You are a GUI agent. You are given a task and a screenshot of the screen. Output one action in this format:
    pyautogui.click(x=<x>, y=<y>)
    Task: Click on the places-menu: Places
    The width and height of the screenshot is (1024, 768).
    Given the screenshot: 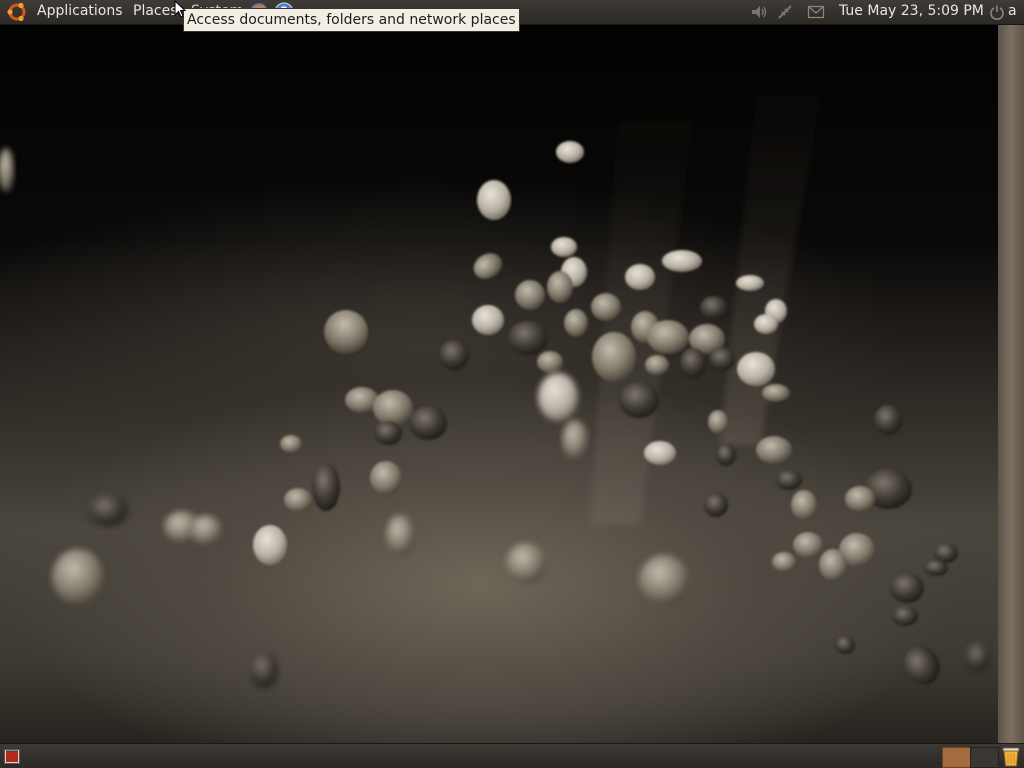 What is the action you would take?
    pyautogui.click(x=155, y=12)
    